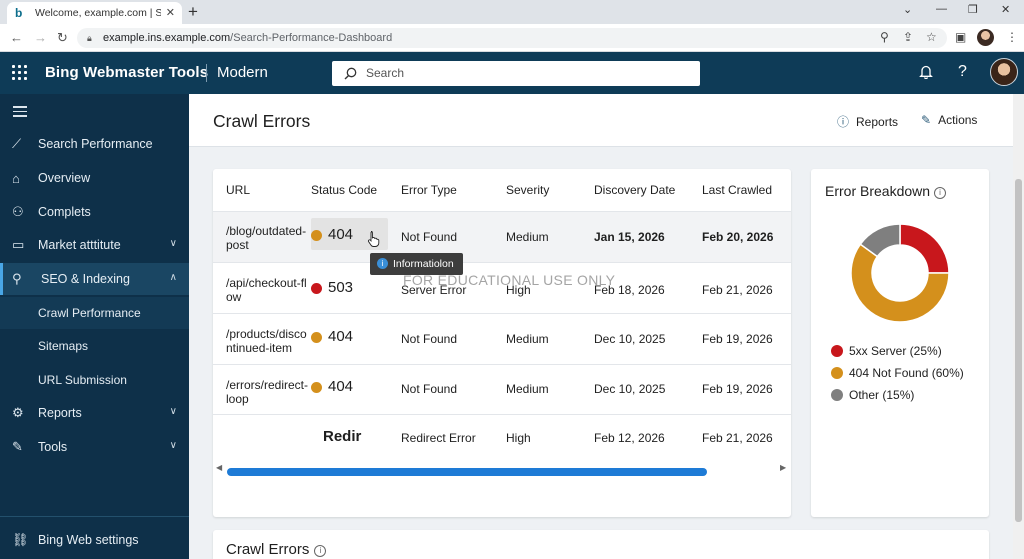 The width and height of the screenshot is (1024, 559). What do you see at coordinates (1004, 72) in the screenshot?
I see `user-avatar` at bounding box center [1004, 72].